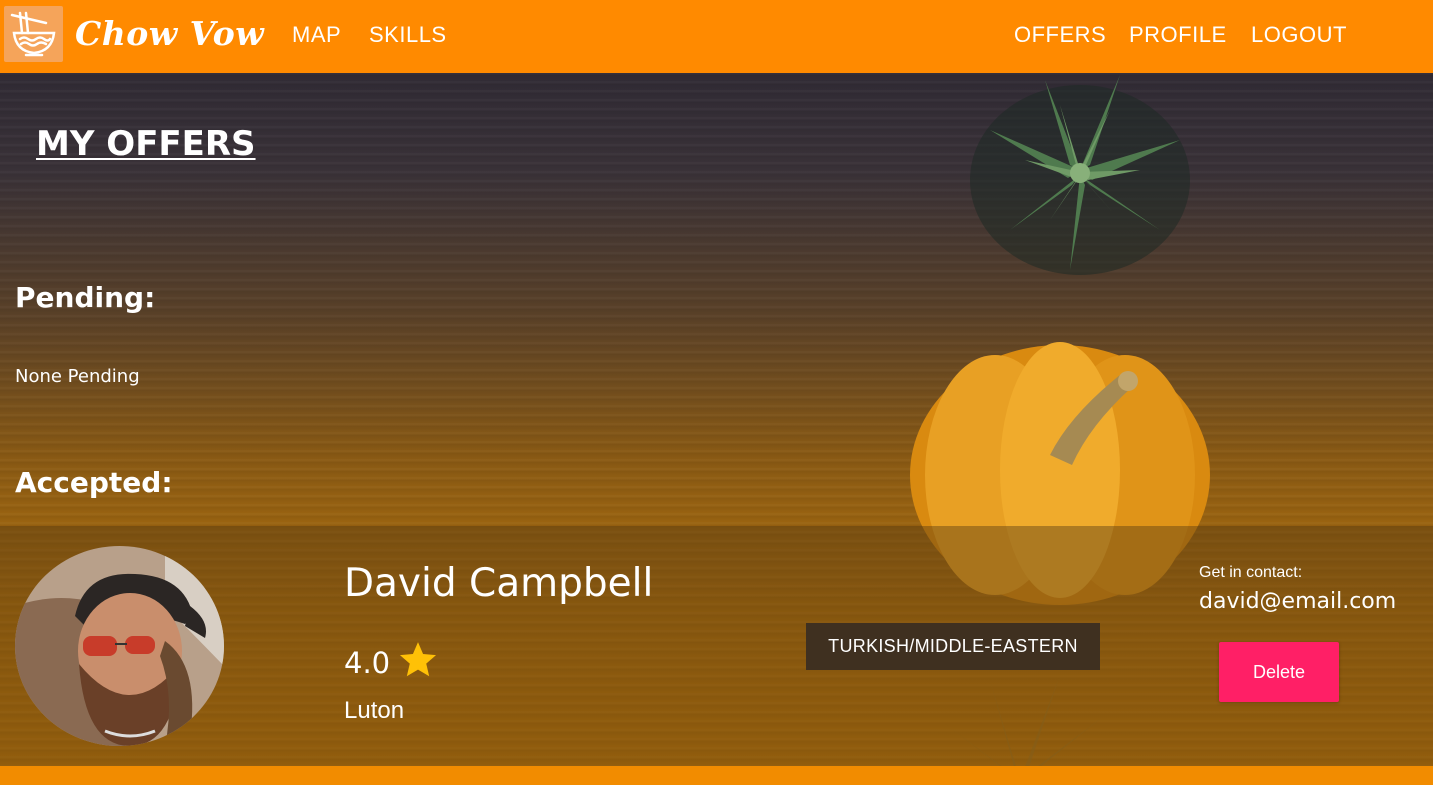 This screenshot has height=785, width=1433. Describe the element at coordinates (94, 482) in the screenshot. I see `accepted-heading: Accepted:` at that location.